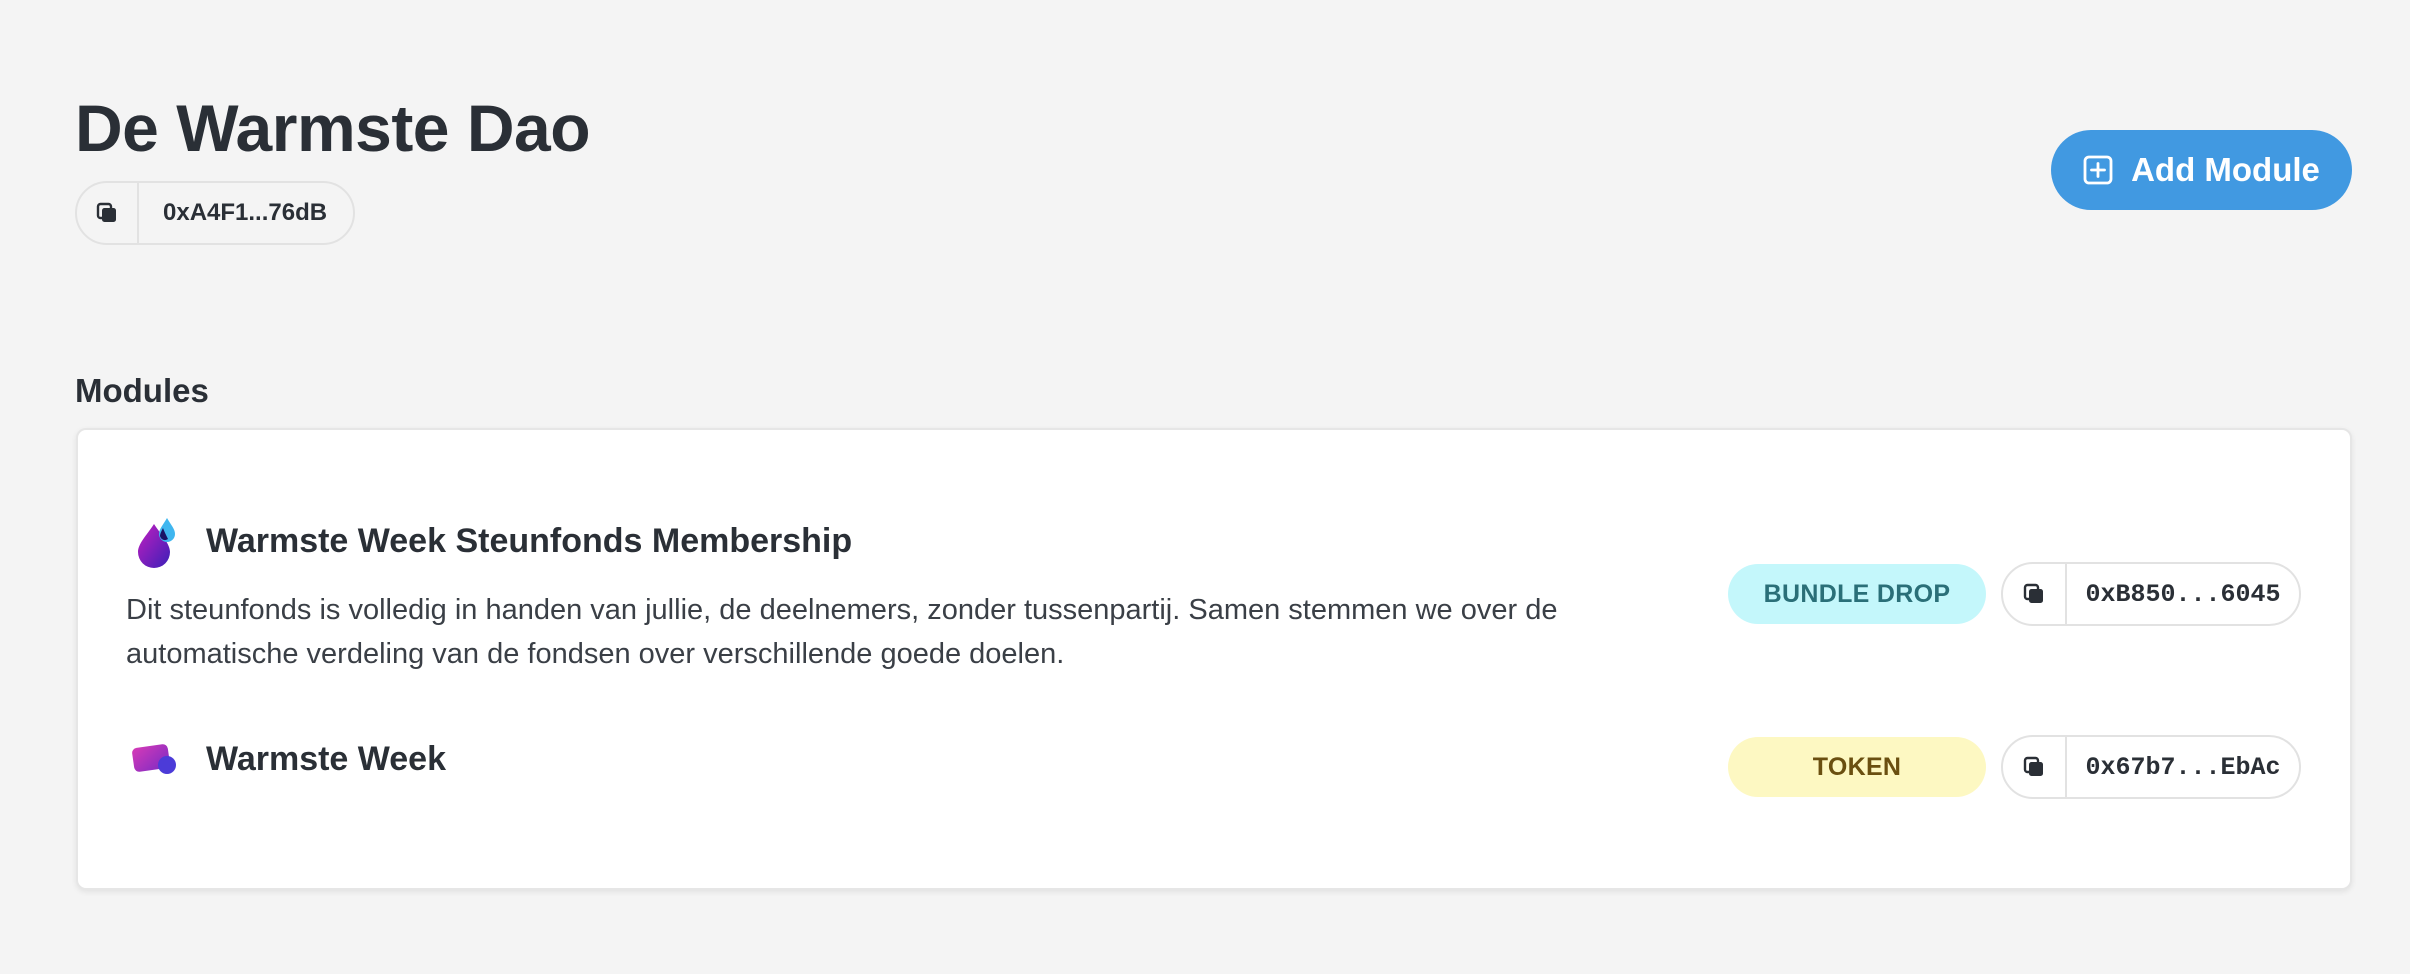 The height and width of the screenshot is (974, 2410). What do you see at coordinates (2098, 170) in the screenshot?
I see `plus-square-icon` at bounding box center [2098, 170].